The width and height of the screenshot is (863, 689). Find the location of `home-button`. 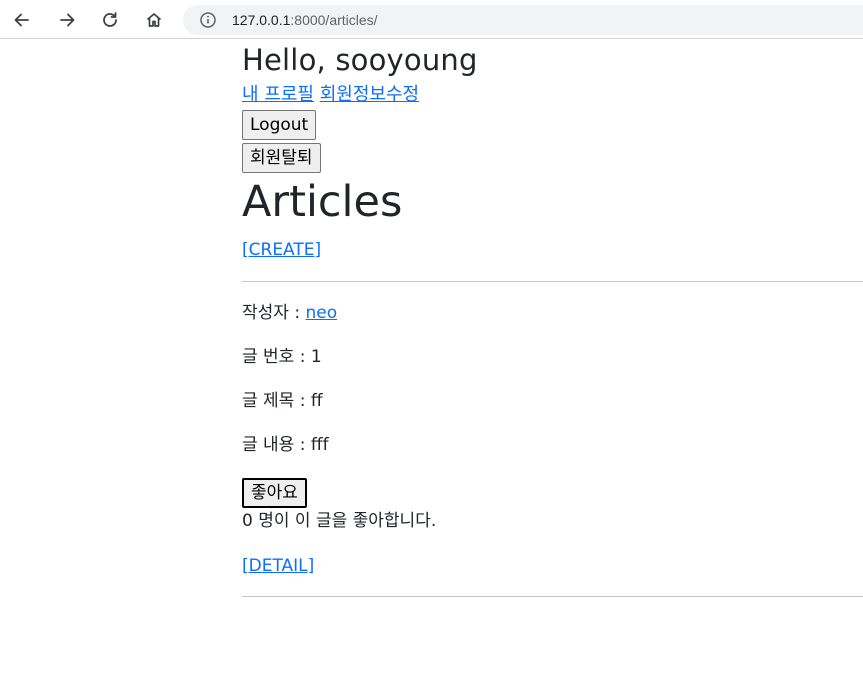

home-button is located at coordinates (154, 20).